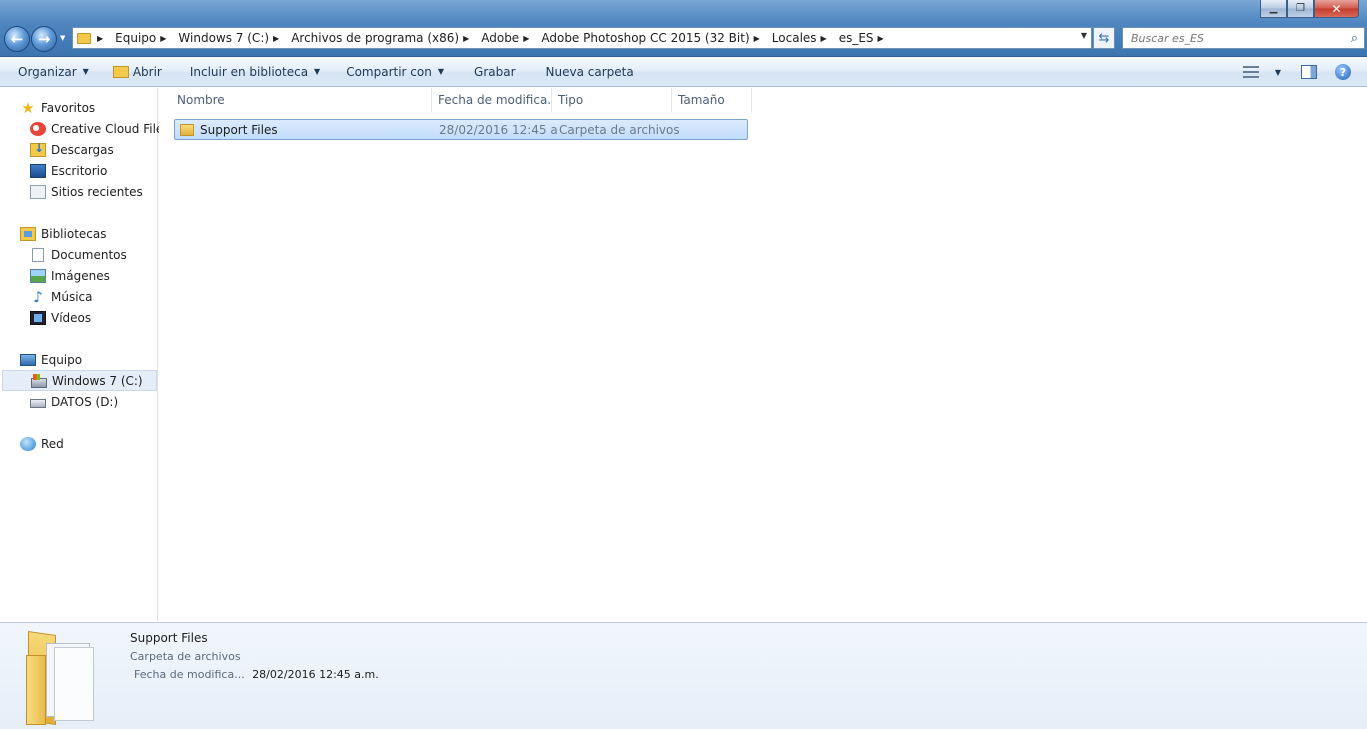 Image resolution: width=1367 pixels, height=729 pixels. What do you see at coordinates (1343, 72) in the screenshot?
I see `help-icon: ?` at bounding box center [1343, 72].